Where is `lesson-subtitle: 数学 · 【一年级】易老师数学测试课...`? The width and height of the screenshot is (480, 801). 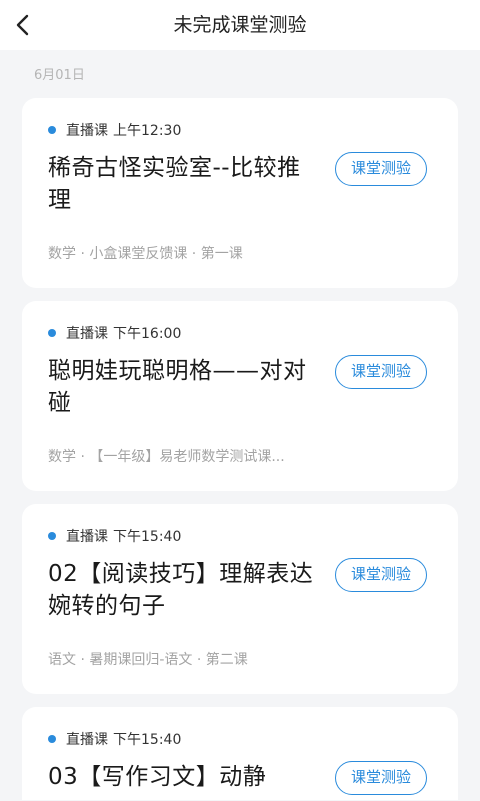
lesson-subtitle: 数学 · 【一年级】易老师数学测试课... is located at coordinates (166, 457).